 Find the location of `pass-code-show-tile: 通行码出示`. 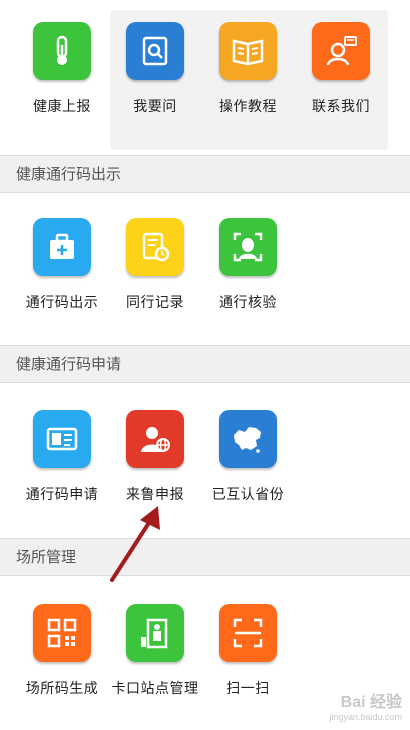

pass-code-show-tile: 通行码出示 is located at coordinates (62, 265).